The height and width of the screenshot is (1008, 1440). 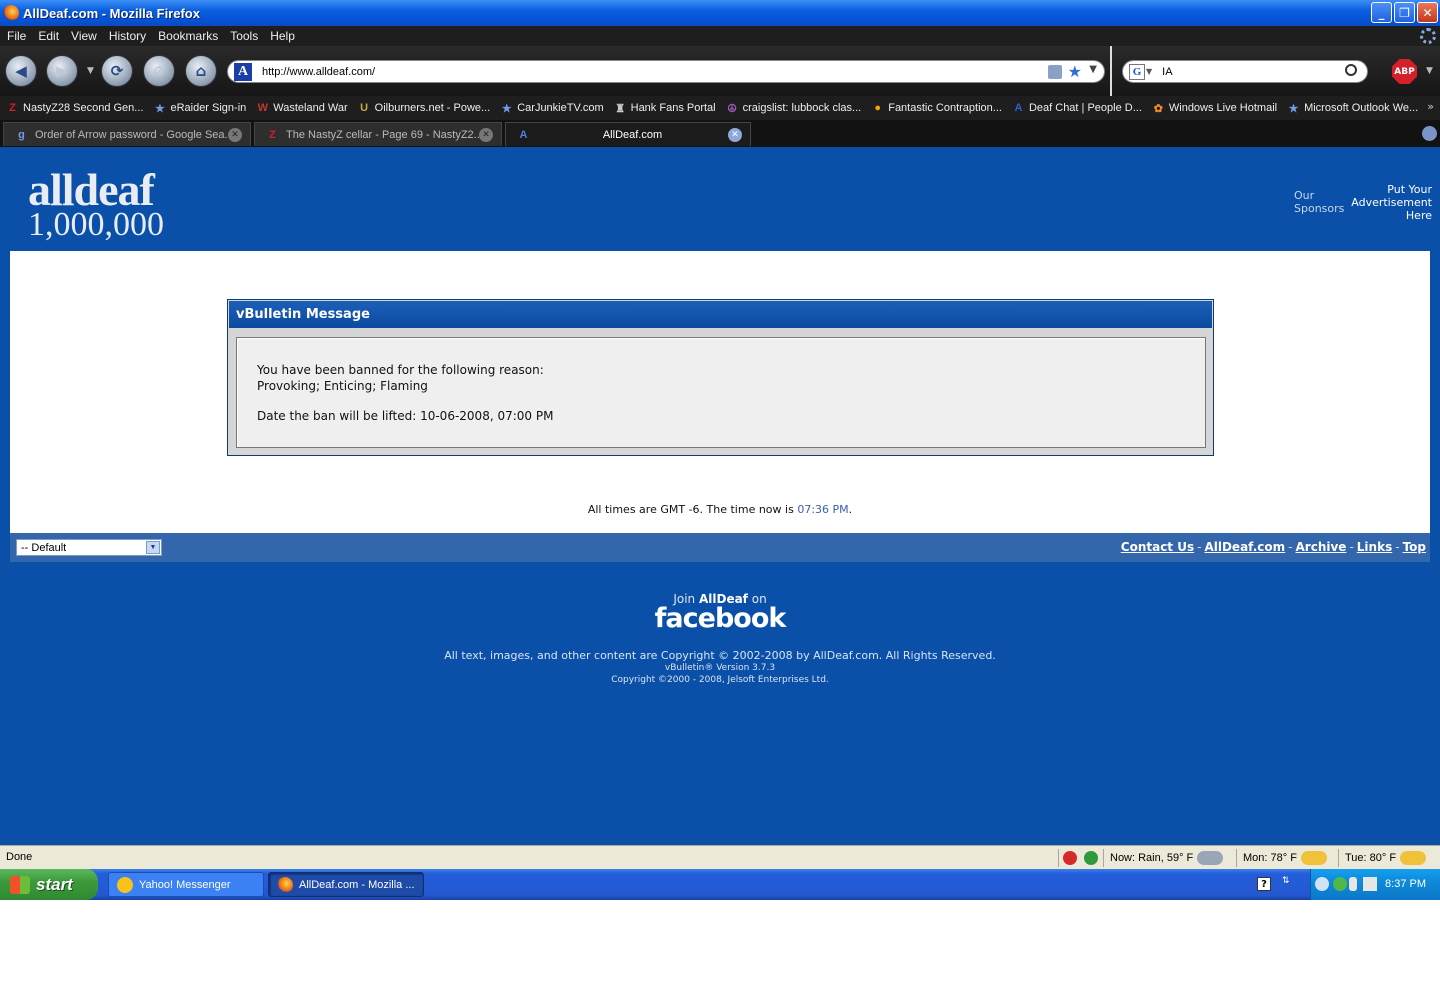 What do you see at coordinates (1404, 12) in the screenshot?
I see `restore-button: ❐` at bounding box center [1404, 12].